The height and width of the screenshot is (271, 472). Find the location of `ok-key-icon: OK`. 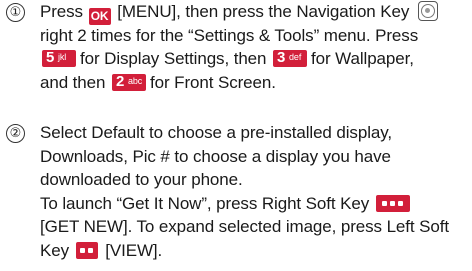

ok-key-icon: OK is located at coordinates (99, 16).